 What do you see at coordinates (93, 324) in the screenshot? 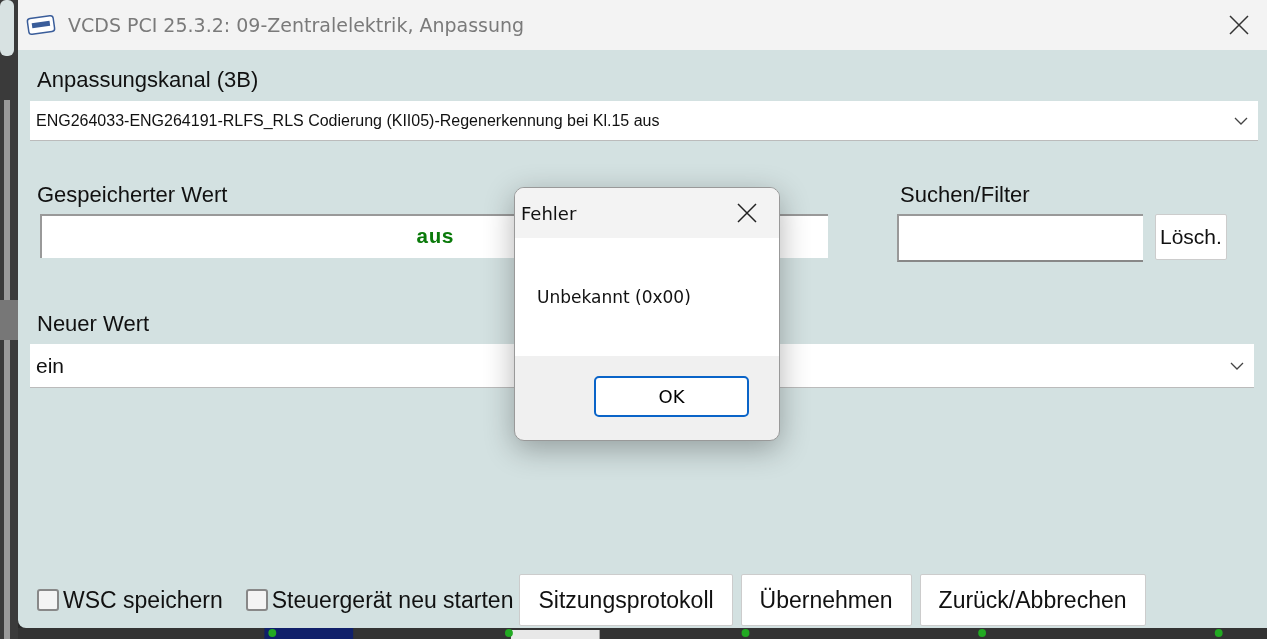
I see `field-label: Neuer Wert` at bounding box center [93, 324].